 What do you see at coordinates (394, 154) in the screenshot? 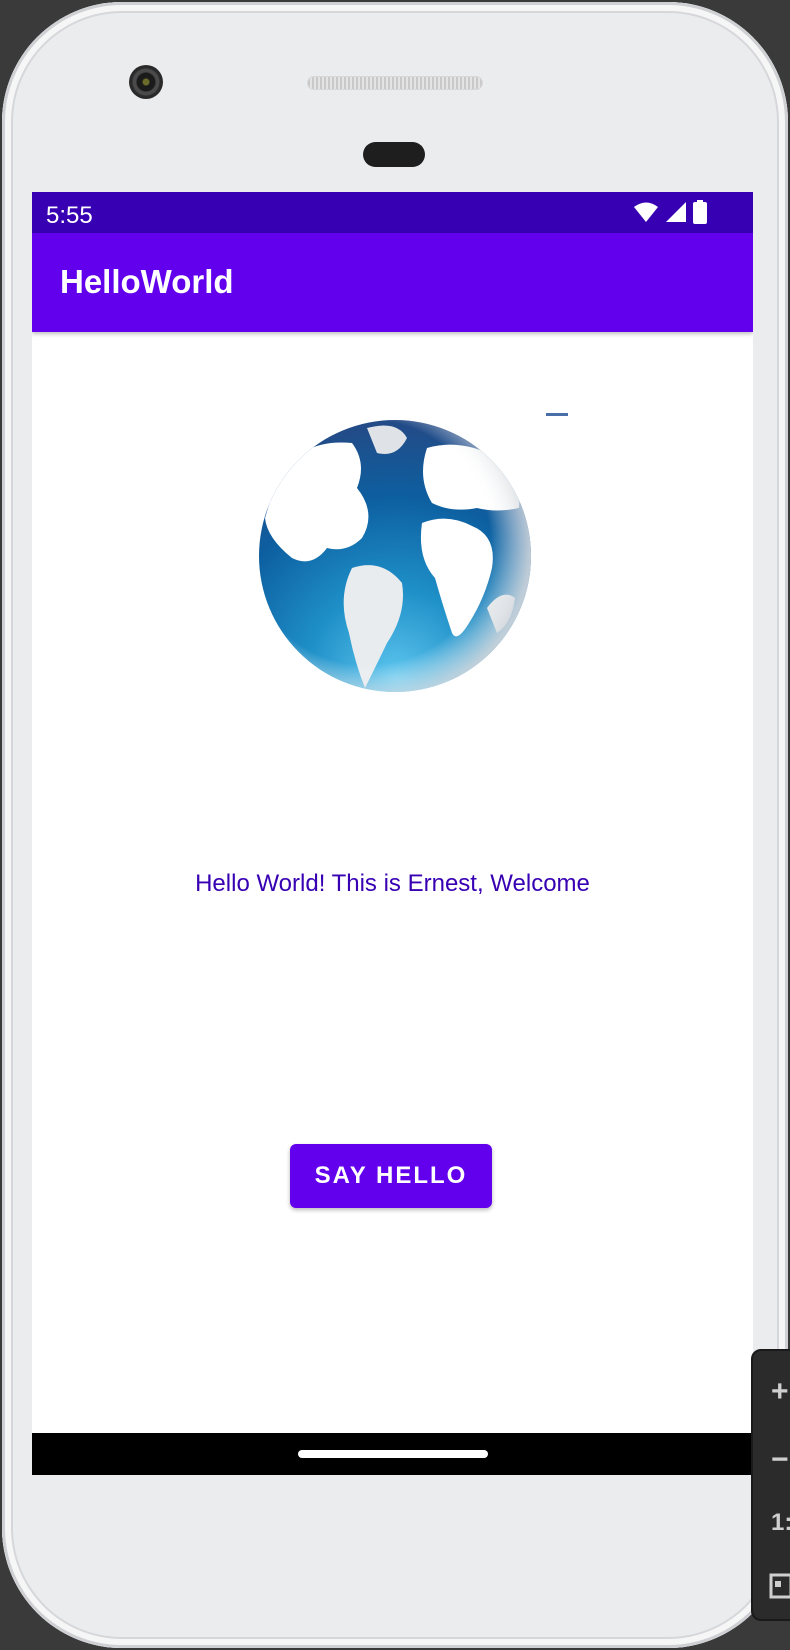
I see `proximity-sensor` at bounding box center [394, 154].